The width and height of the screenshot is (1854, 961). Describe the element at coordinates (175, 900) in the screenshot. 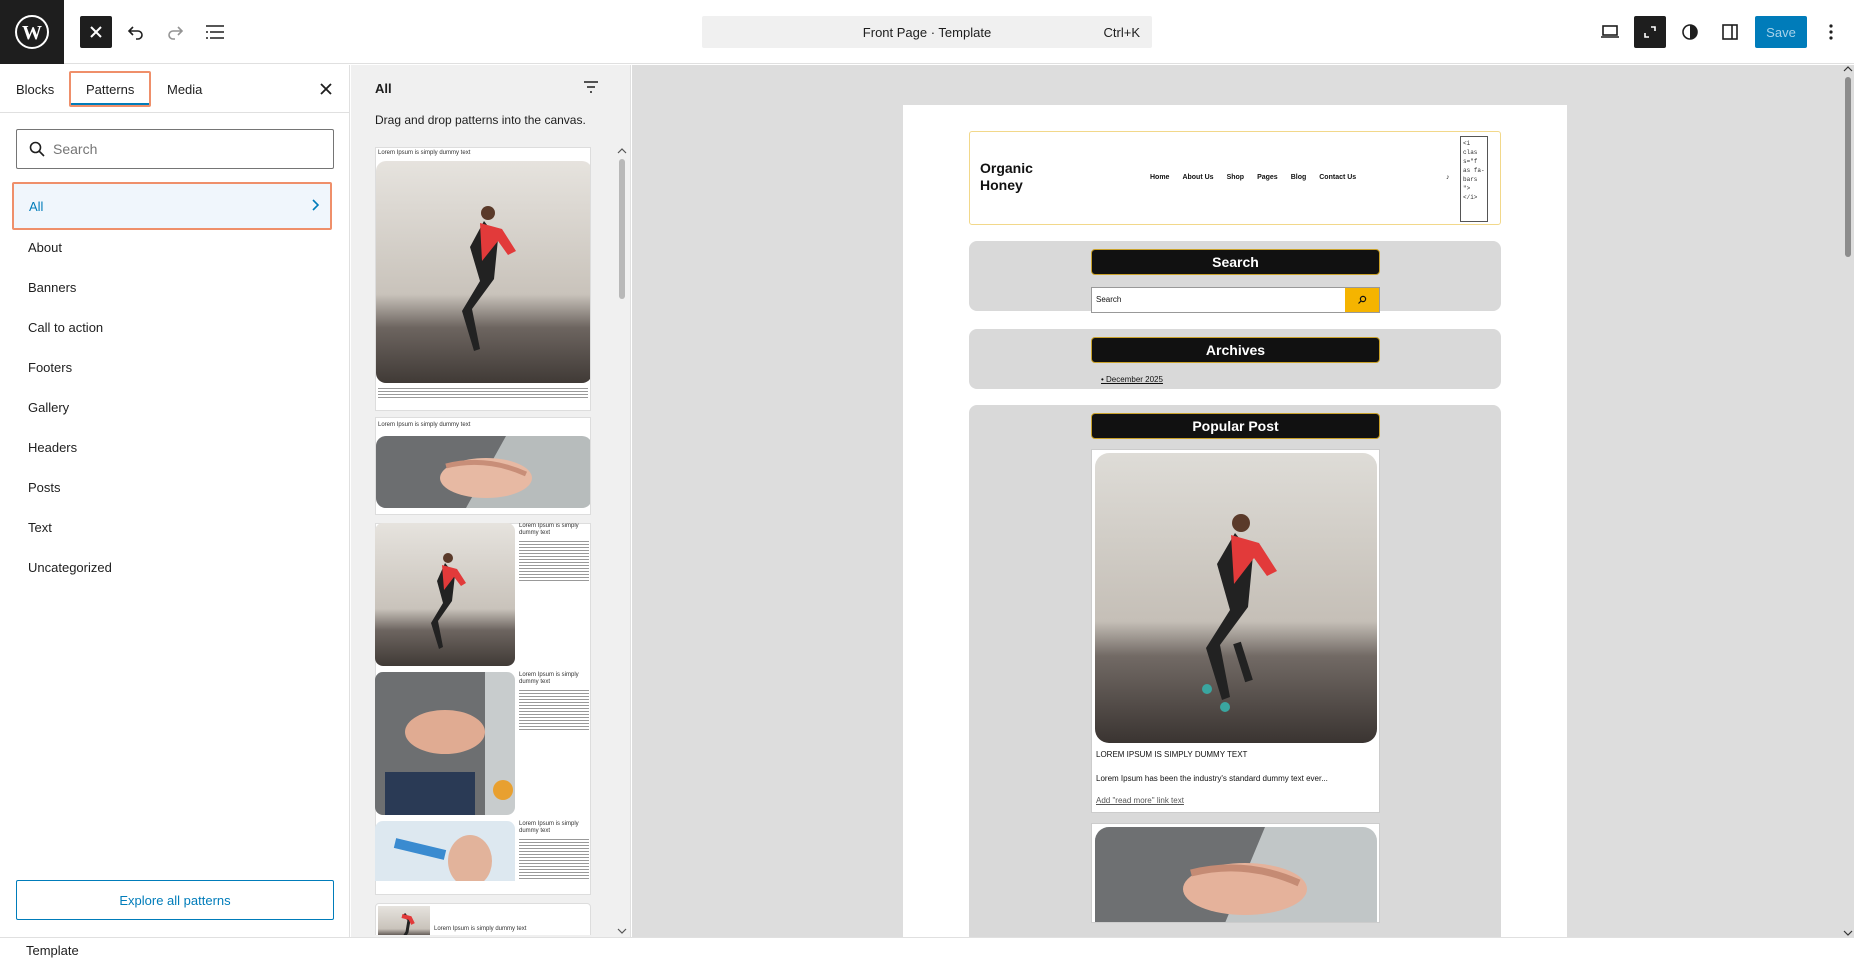

I see `explore-all-patterns-button: Explore all patterns` at that location.